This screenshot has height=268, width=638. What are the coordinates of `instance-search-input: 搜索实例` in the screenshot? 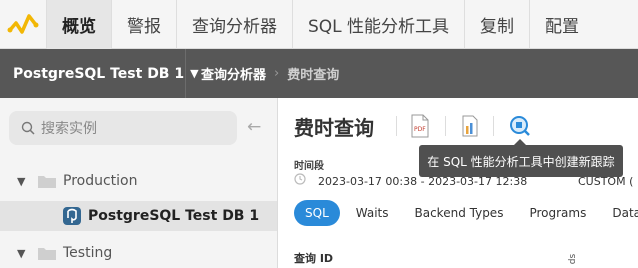 It's located at (123, 128).